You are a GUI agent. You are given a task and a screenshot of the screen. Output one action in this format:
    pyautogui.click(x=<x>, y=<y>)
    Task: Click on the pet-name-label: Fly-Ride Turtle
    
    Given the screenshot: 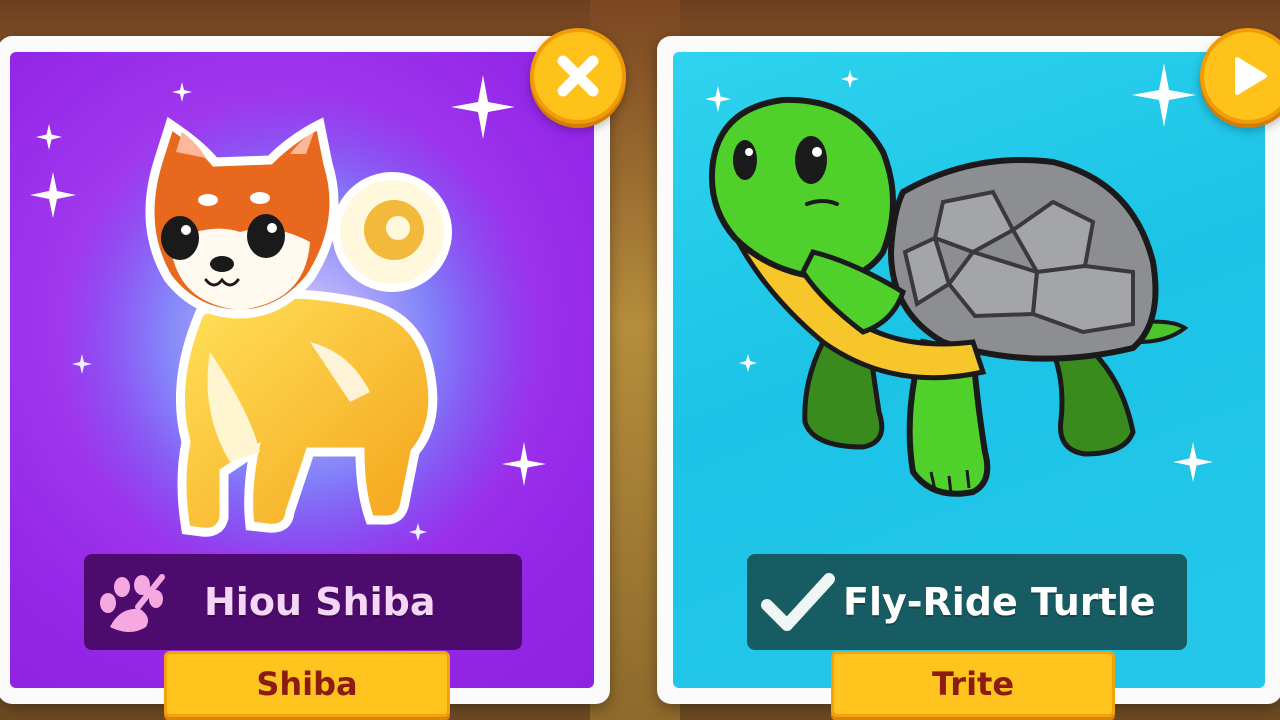 What is the action you would take?
    pyautogui.click(x=999, y=602)
    